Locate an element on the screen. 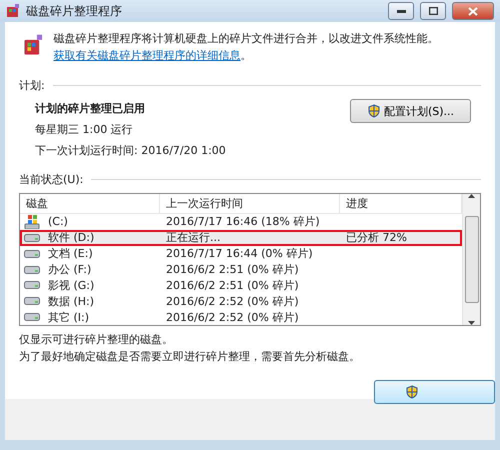  schedule-status: 计划的碎片整理已启用 is located at coordinates (90, 108).